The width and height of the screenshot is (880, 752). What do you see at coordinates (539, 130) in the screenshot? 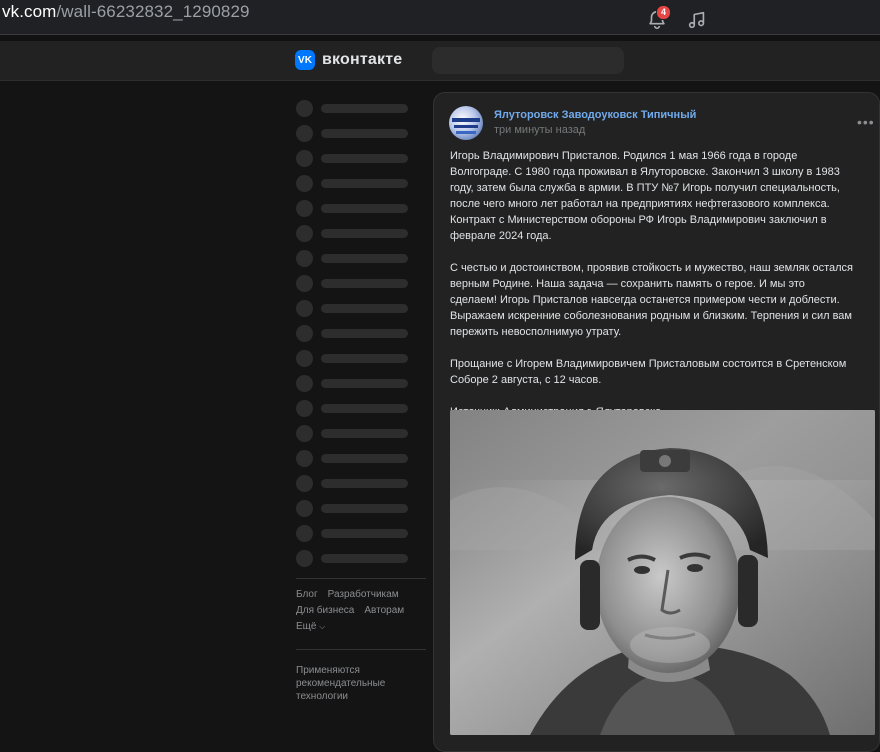
I see `post-time: три минуты назад` at bounding box center [539, 130].